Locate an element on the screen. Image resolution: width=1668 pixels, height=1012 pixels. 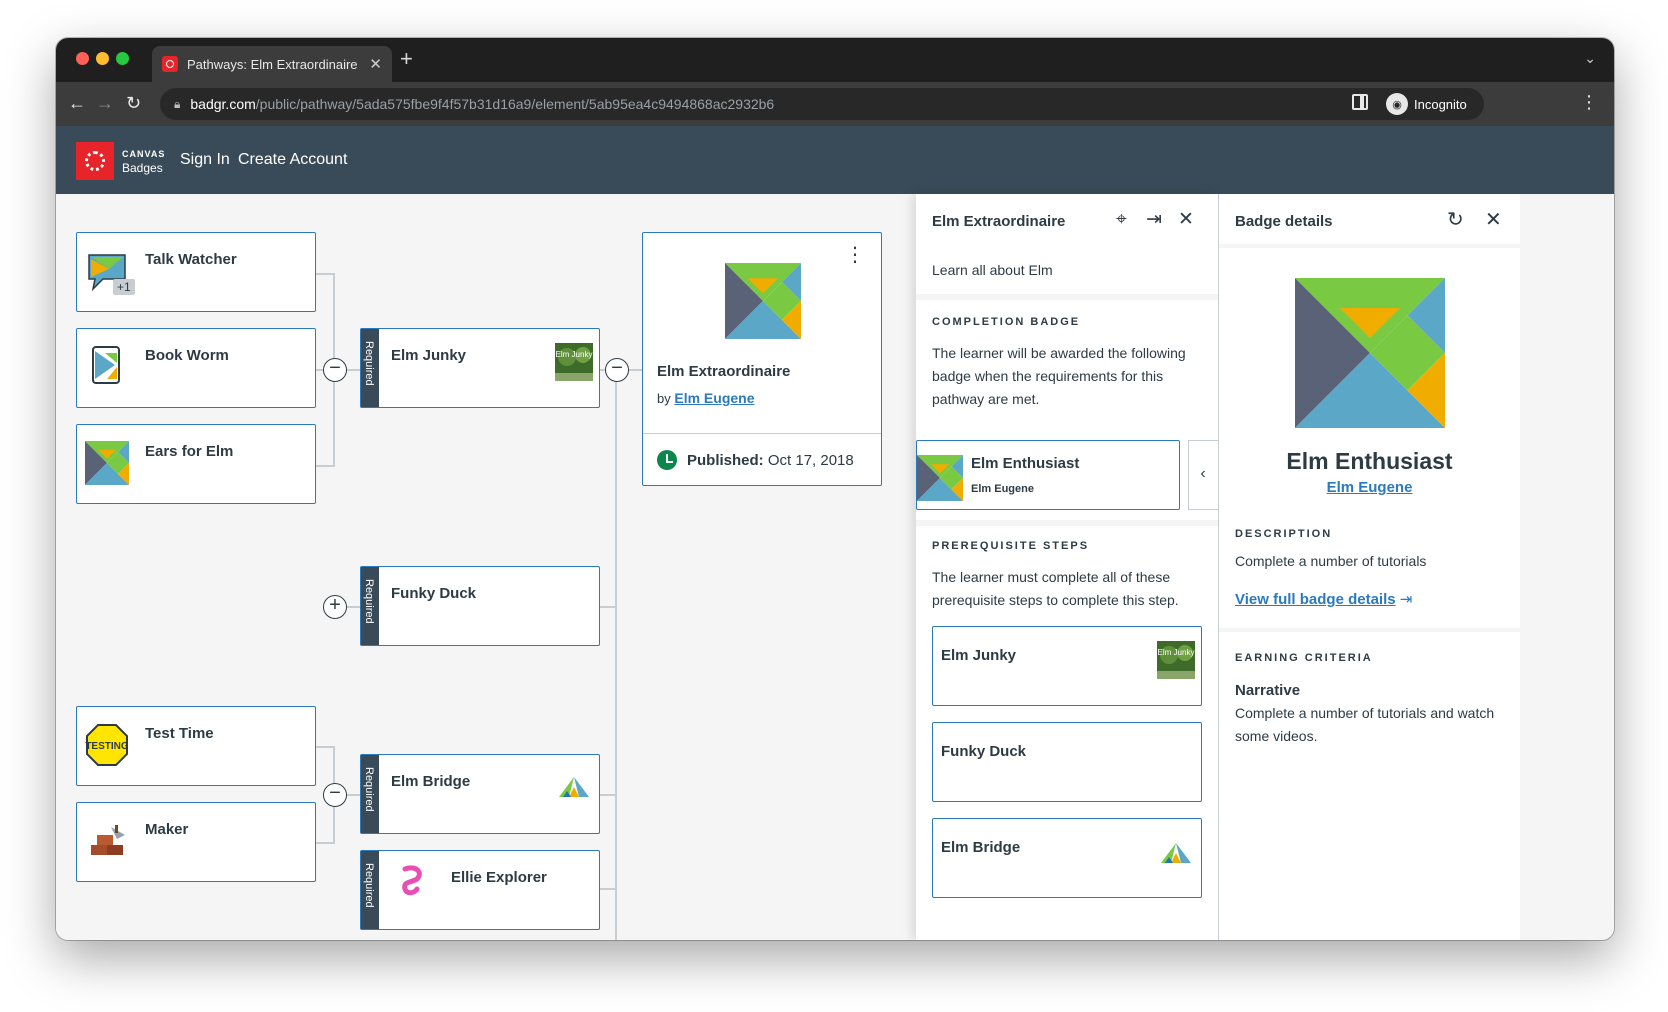
browser-menu-icon: ⋮ is located at coordinates (1589, 102).